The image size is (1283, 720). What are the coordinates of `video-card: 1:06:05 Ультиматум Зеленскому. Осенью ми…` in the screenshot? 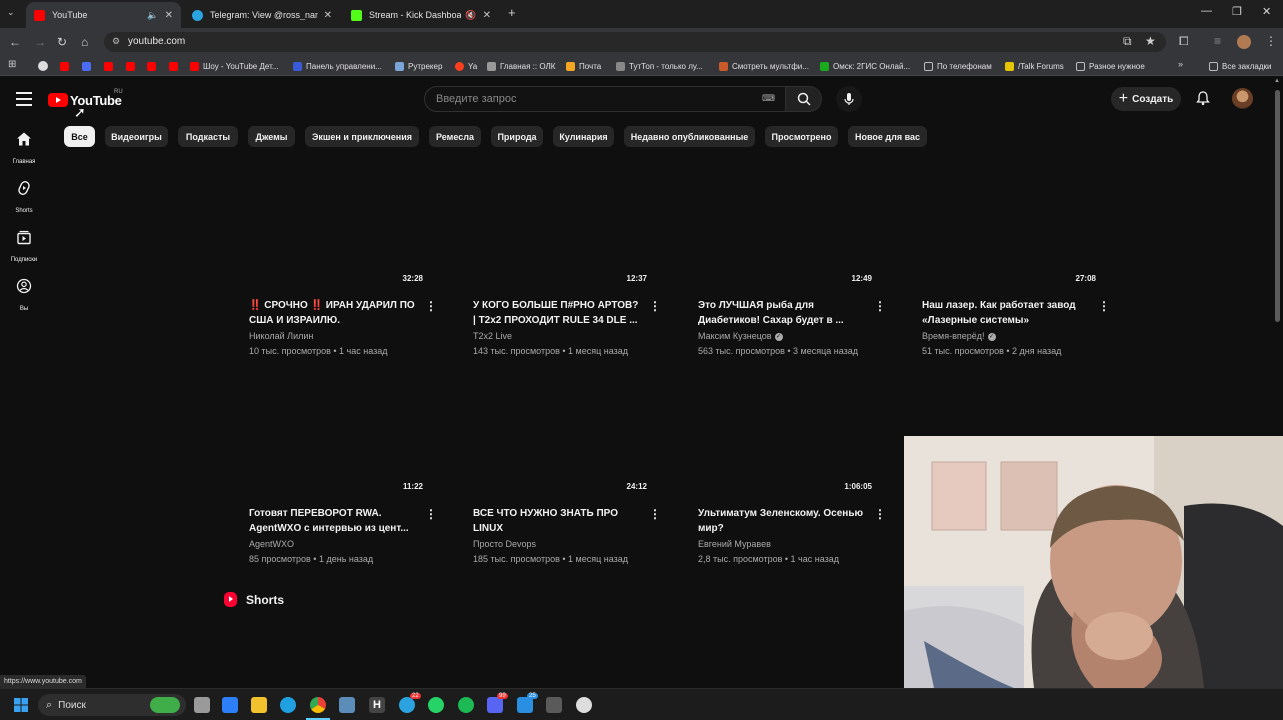 It's located at (796, 470).